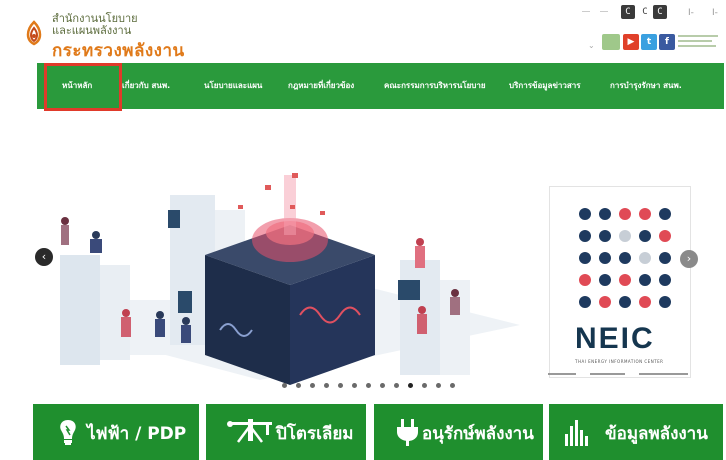 This screenshot has height=460, width=726. I want to click on next-slide-button: ›, so click(689, 259).